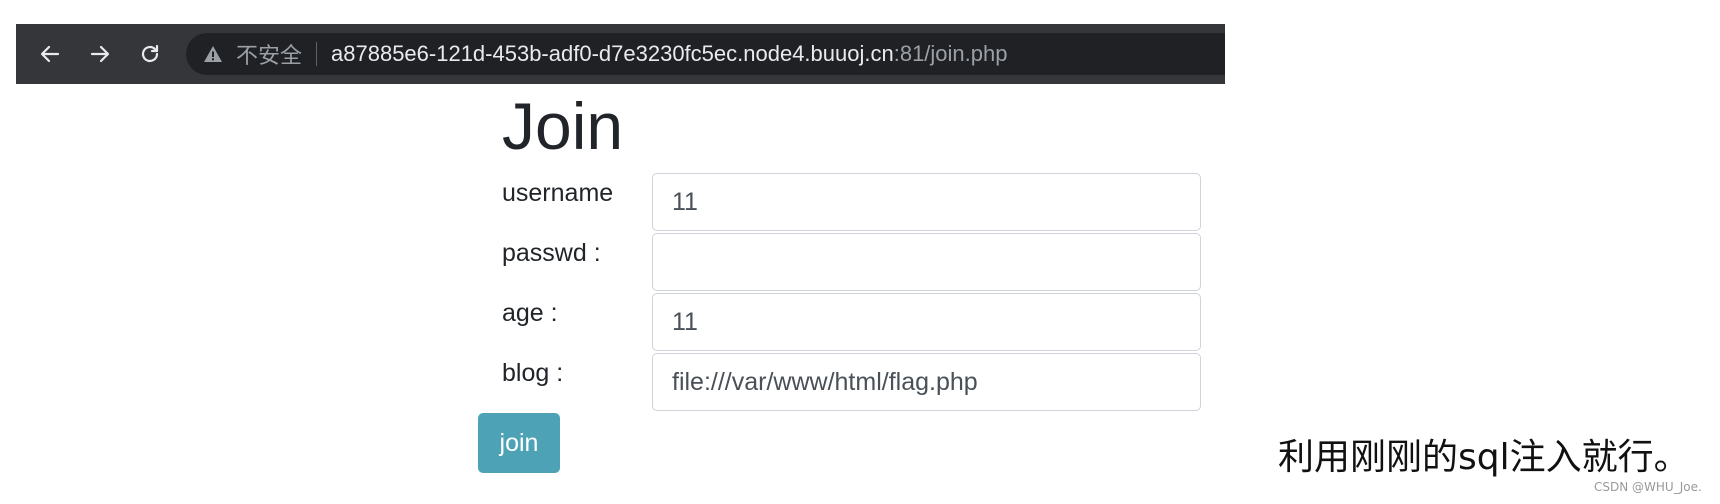  Describe the element at coordinates (551, 253) in the screenshot. I see `passwd-label: passwd :` at that location.